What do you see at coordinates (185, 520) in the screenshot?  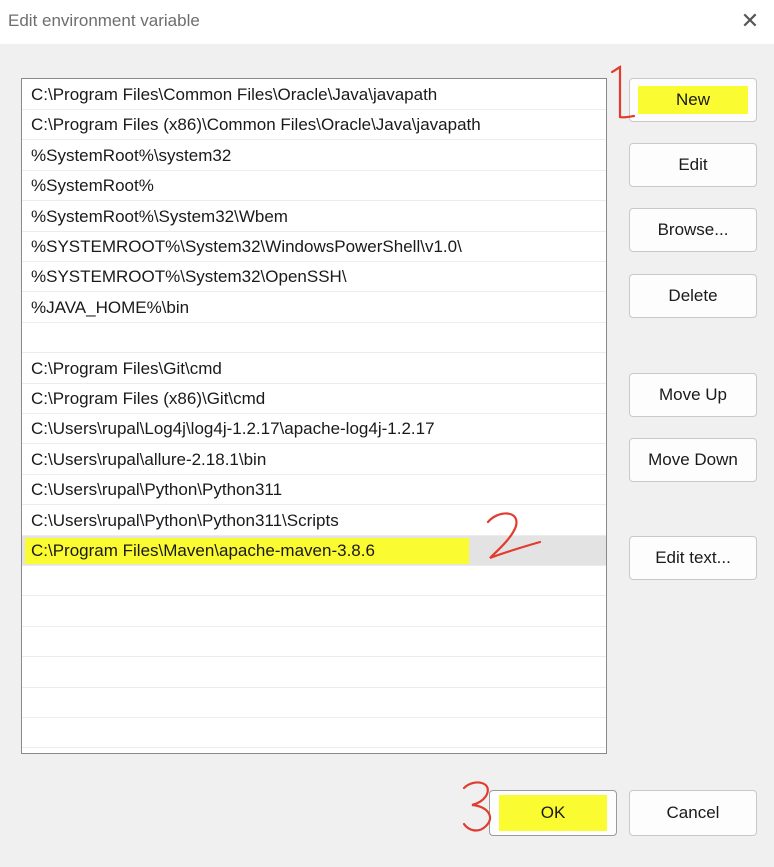 I see `list-item-label: C:\Users\rupal\Python\Python311\Scripts` at bounding box center [185, 520].